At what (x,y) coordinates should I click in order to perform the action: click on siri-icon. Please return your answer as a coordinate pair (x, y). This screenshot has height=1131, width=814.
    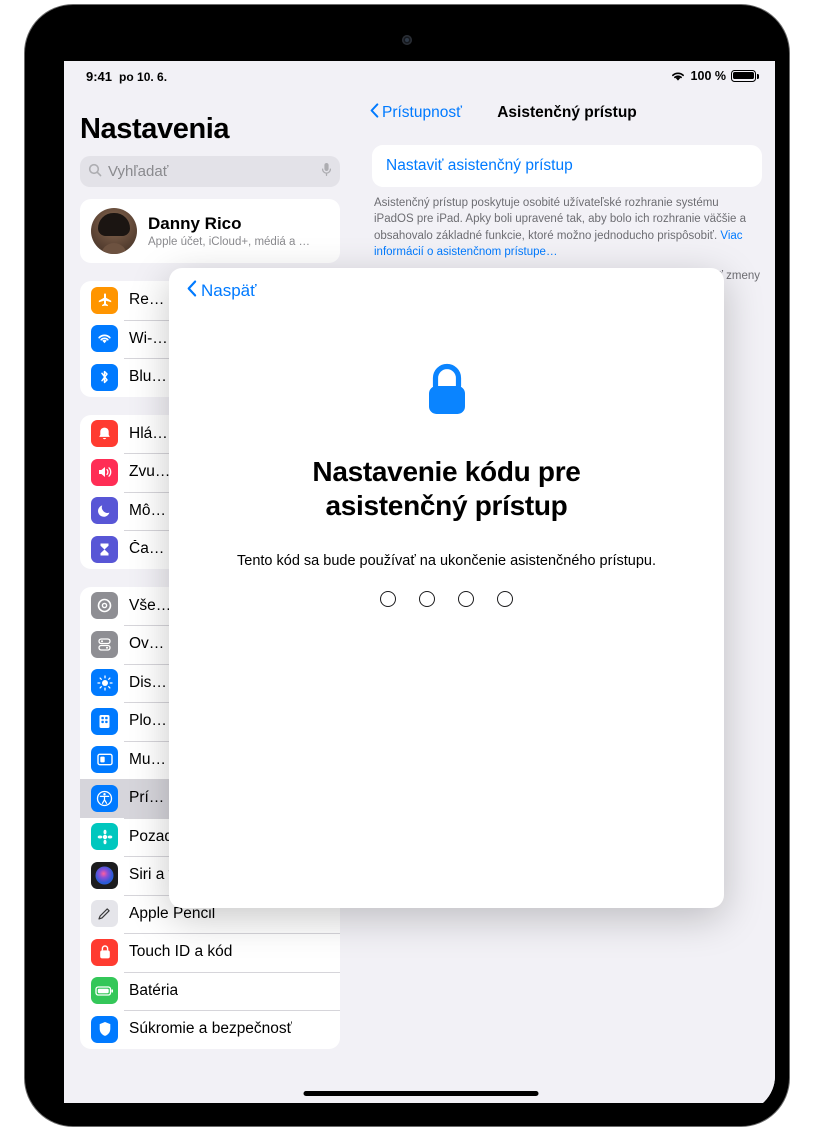
    Looking at the image, I should click on (104, 875).